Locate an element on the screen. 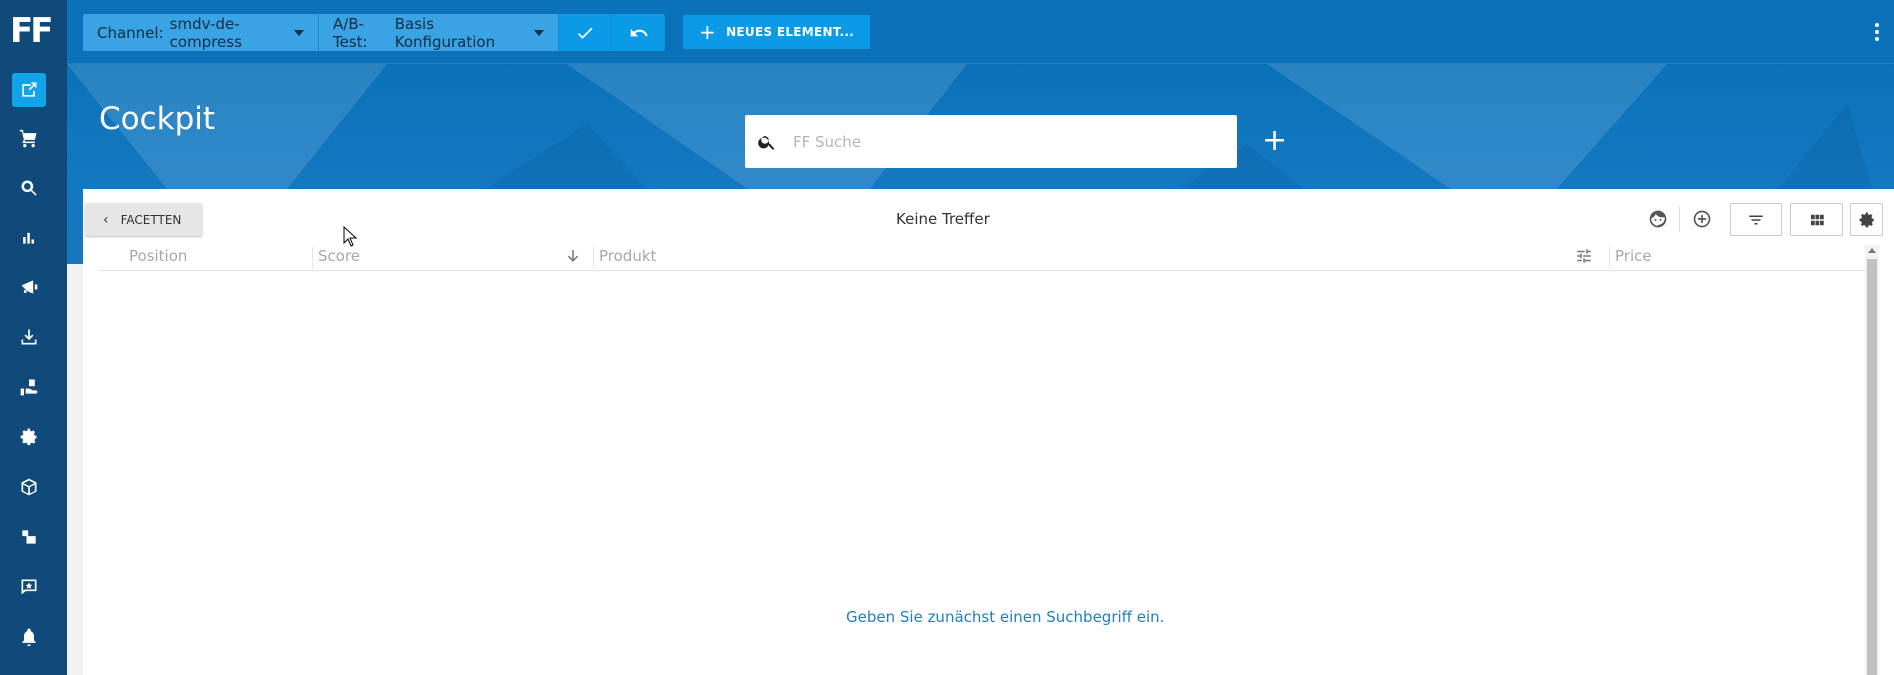  shopping-cart-icon is located at coordinates (28, 138).